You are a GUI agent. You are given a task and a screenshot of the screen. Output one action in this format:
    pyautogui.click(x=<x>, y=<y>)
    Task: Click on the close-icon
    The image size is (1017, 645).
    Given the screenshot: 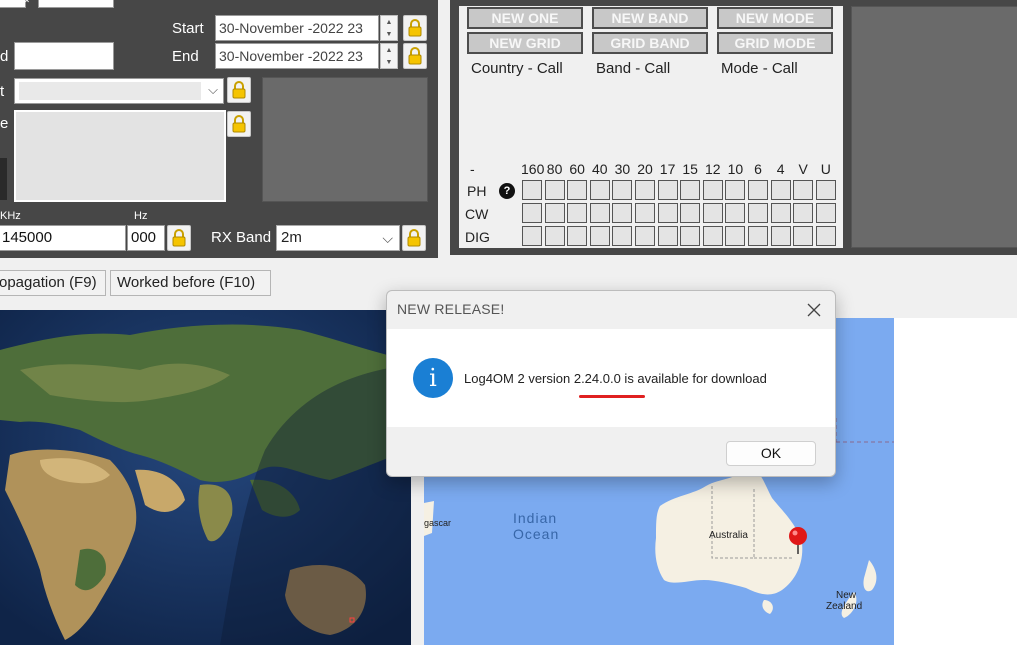 What is the action you would take?
    pyautogui.click(x=814, y=310)
    